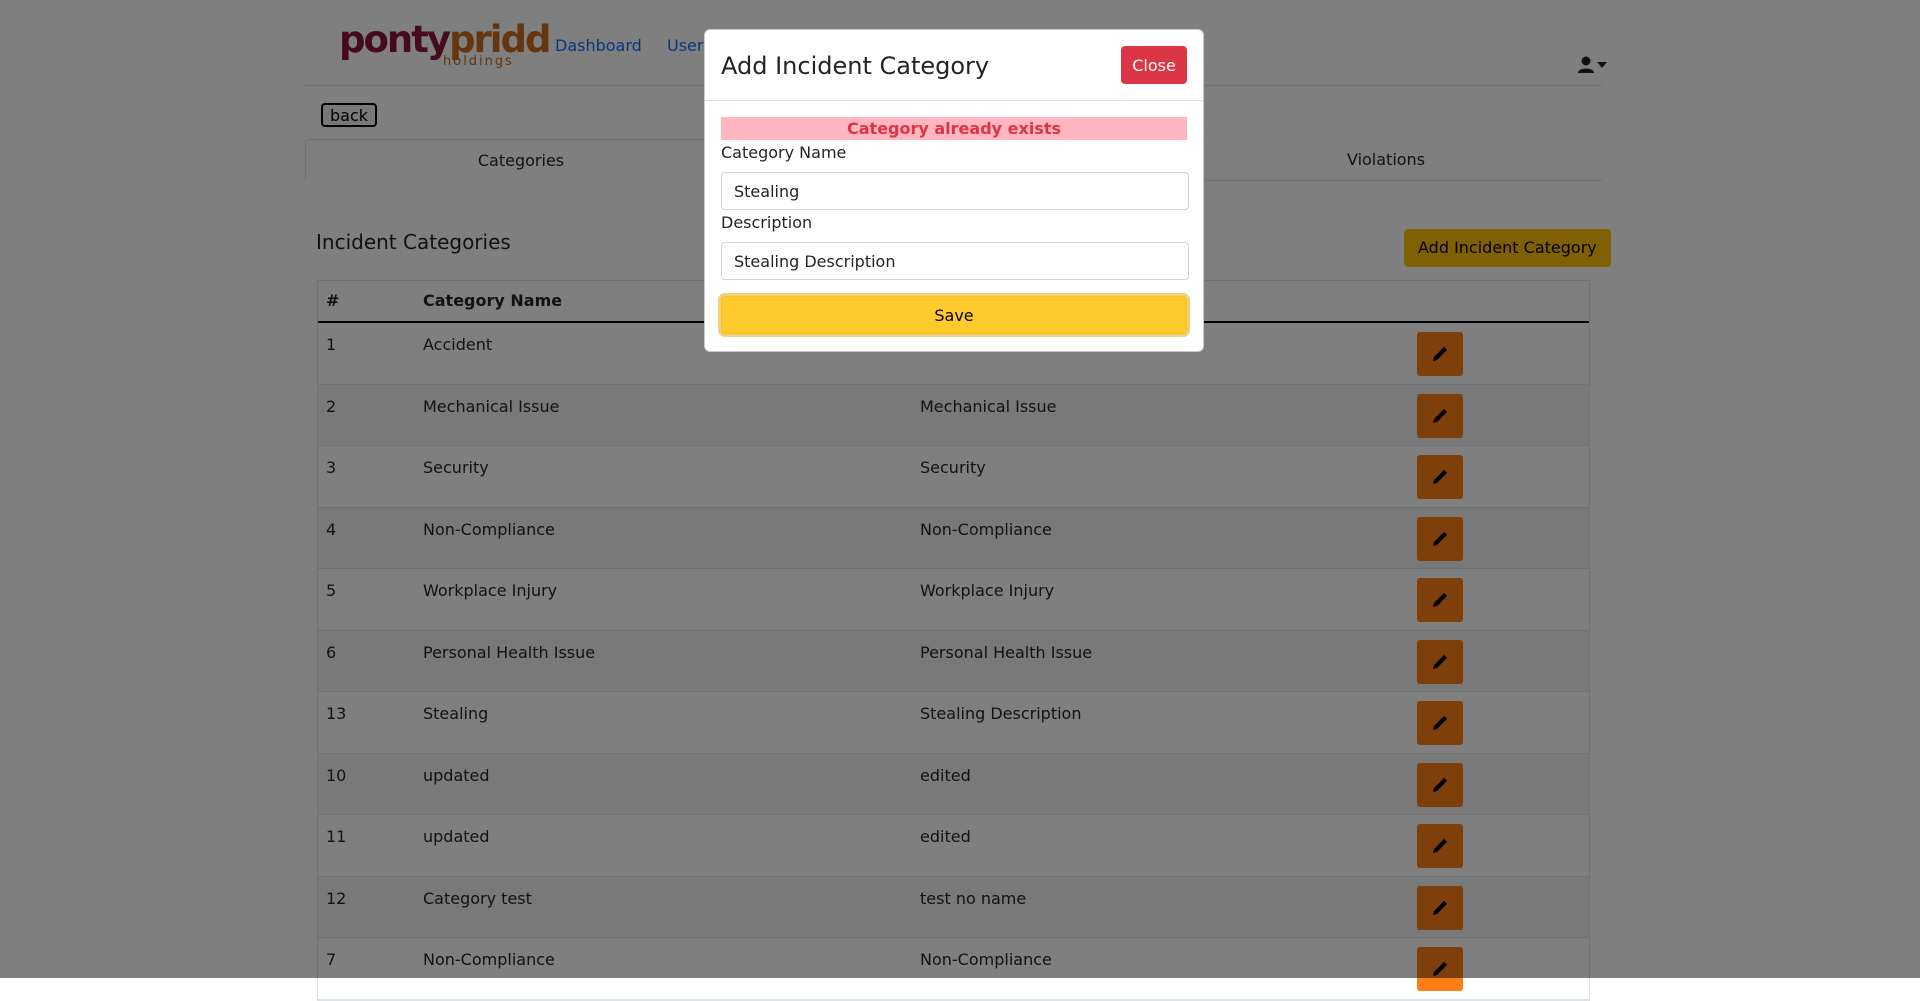  What do you see at coordinates (784, 152) in the screenshot?
I see `category-name-label: Category Name` at bounding box center [784, 152].